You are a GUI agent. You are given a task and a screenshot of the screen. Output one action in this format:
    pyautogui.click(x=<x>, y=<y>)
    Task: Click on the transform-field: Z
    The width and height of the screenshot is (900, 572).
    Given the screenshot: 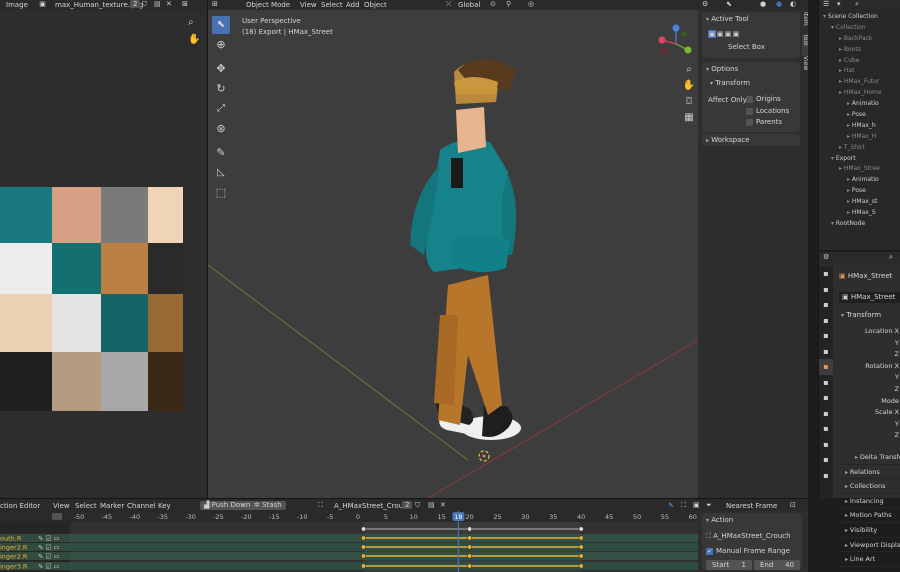 What is the action you would take?
    pyautogui.click(x=869, y=390)
    